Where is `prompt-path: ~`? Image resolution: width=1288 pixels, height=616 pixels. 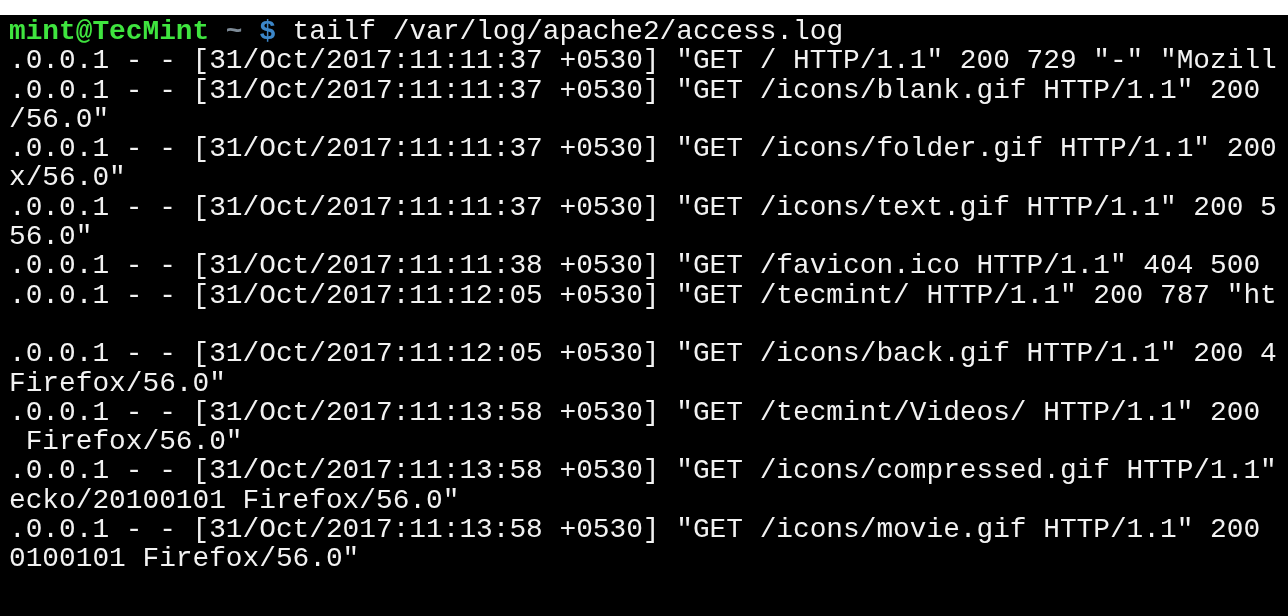
prompt-path: ~ is located at coordinates (234, 32).